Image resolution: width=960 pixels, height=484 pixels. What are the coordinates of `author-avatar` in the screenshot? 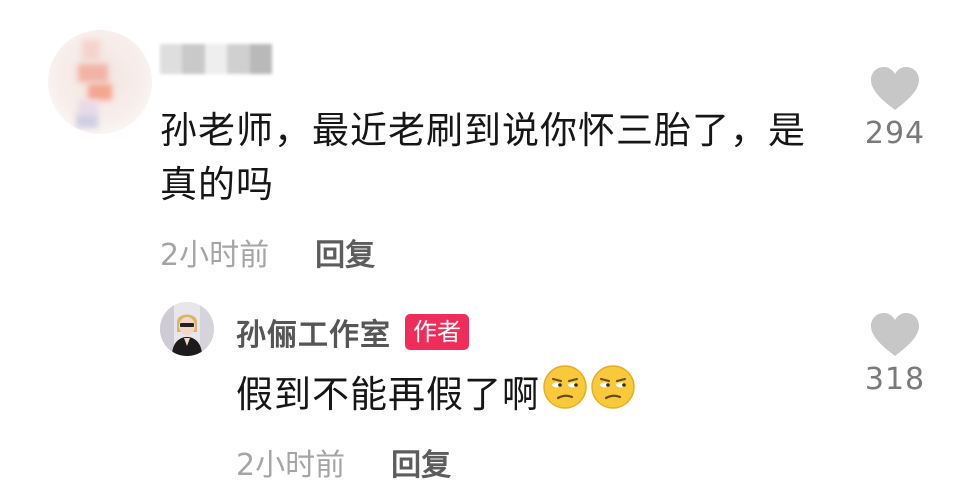 It's located at (187, 329).